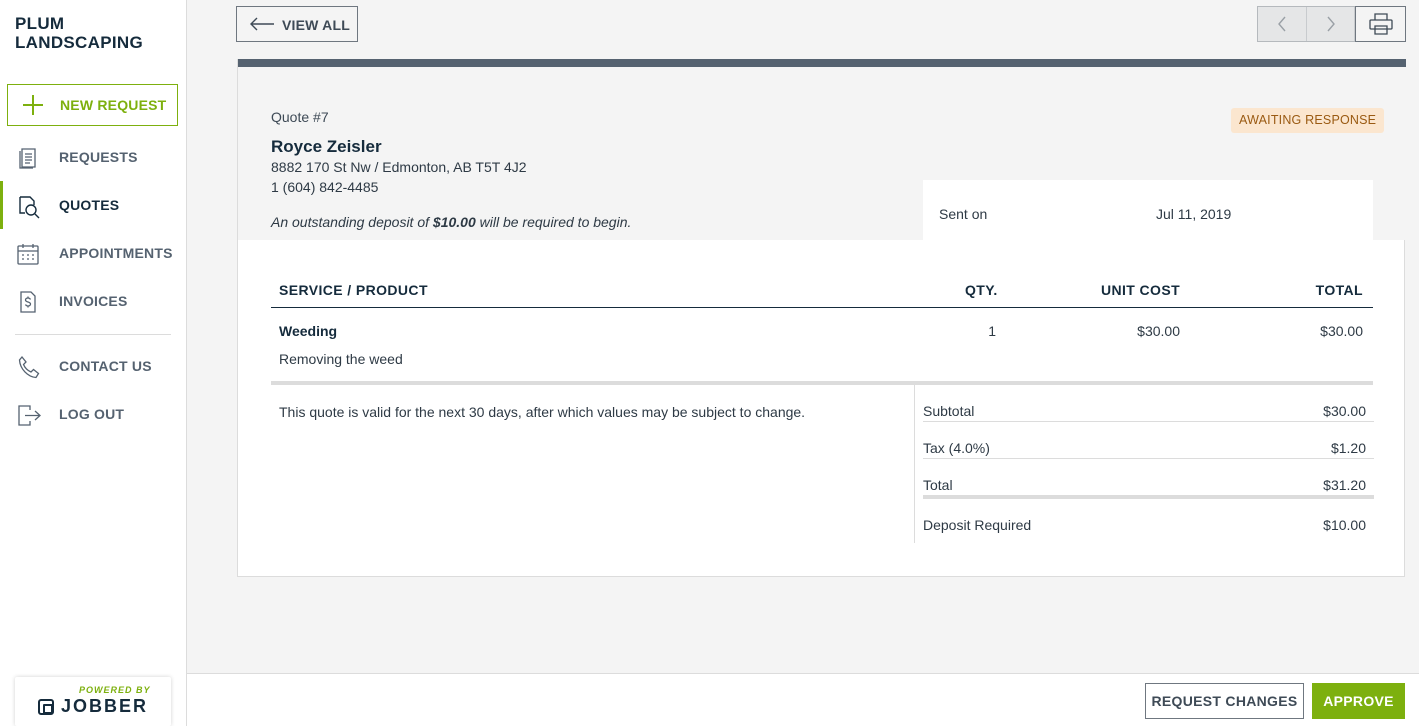 The height and width of the screenshot is (726, 1419). I want to click on brand-line-1: PLUM, so click(40, 23).